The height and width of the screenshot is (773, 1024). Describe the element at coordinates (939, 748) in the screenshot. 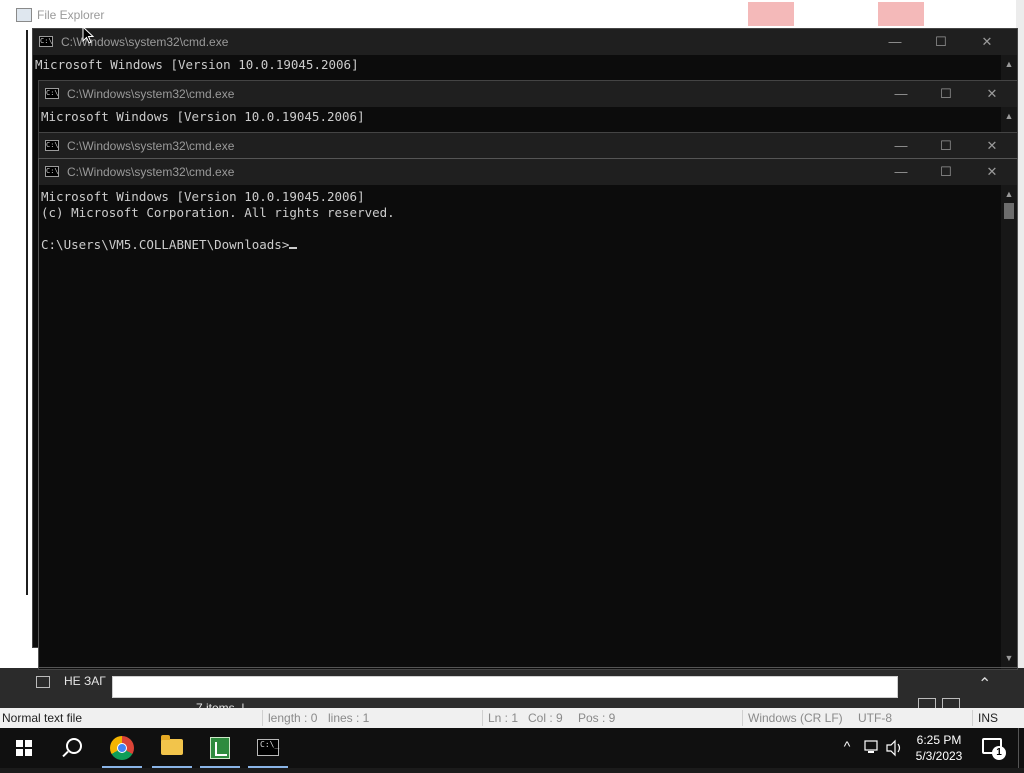

I see `clock: 6:25 PM 5/3/2023` at that location.